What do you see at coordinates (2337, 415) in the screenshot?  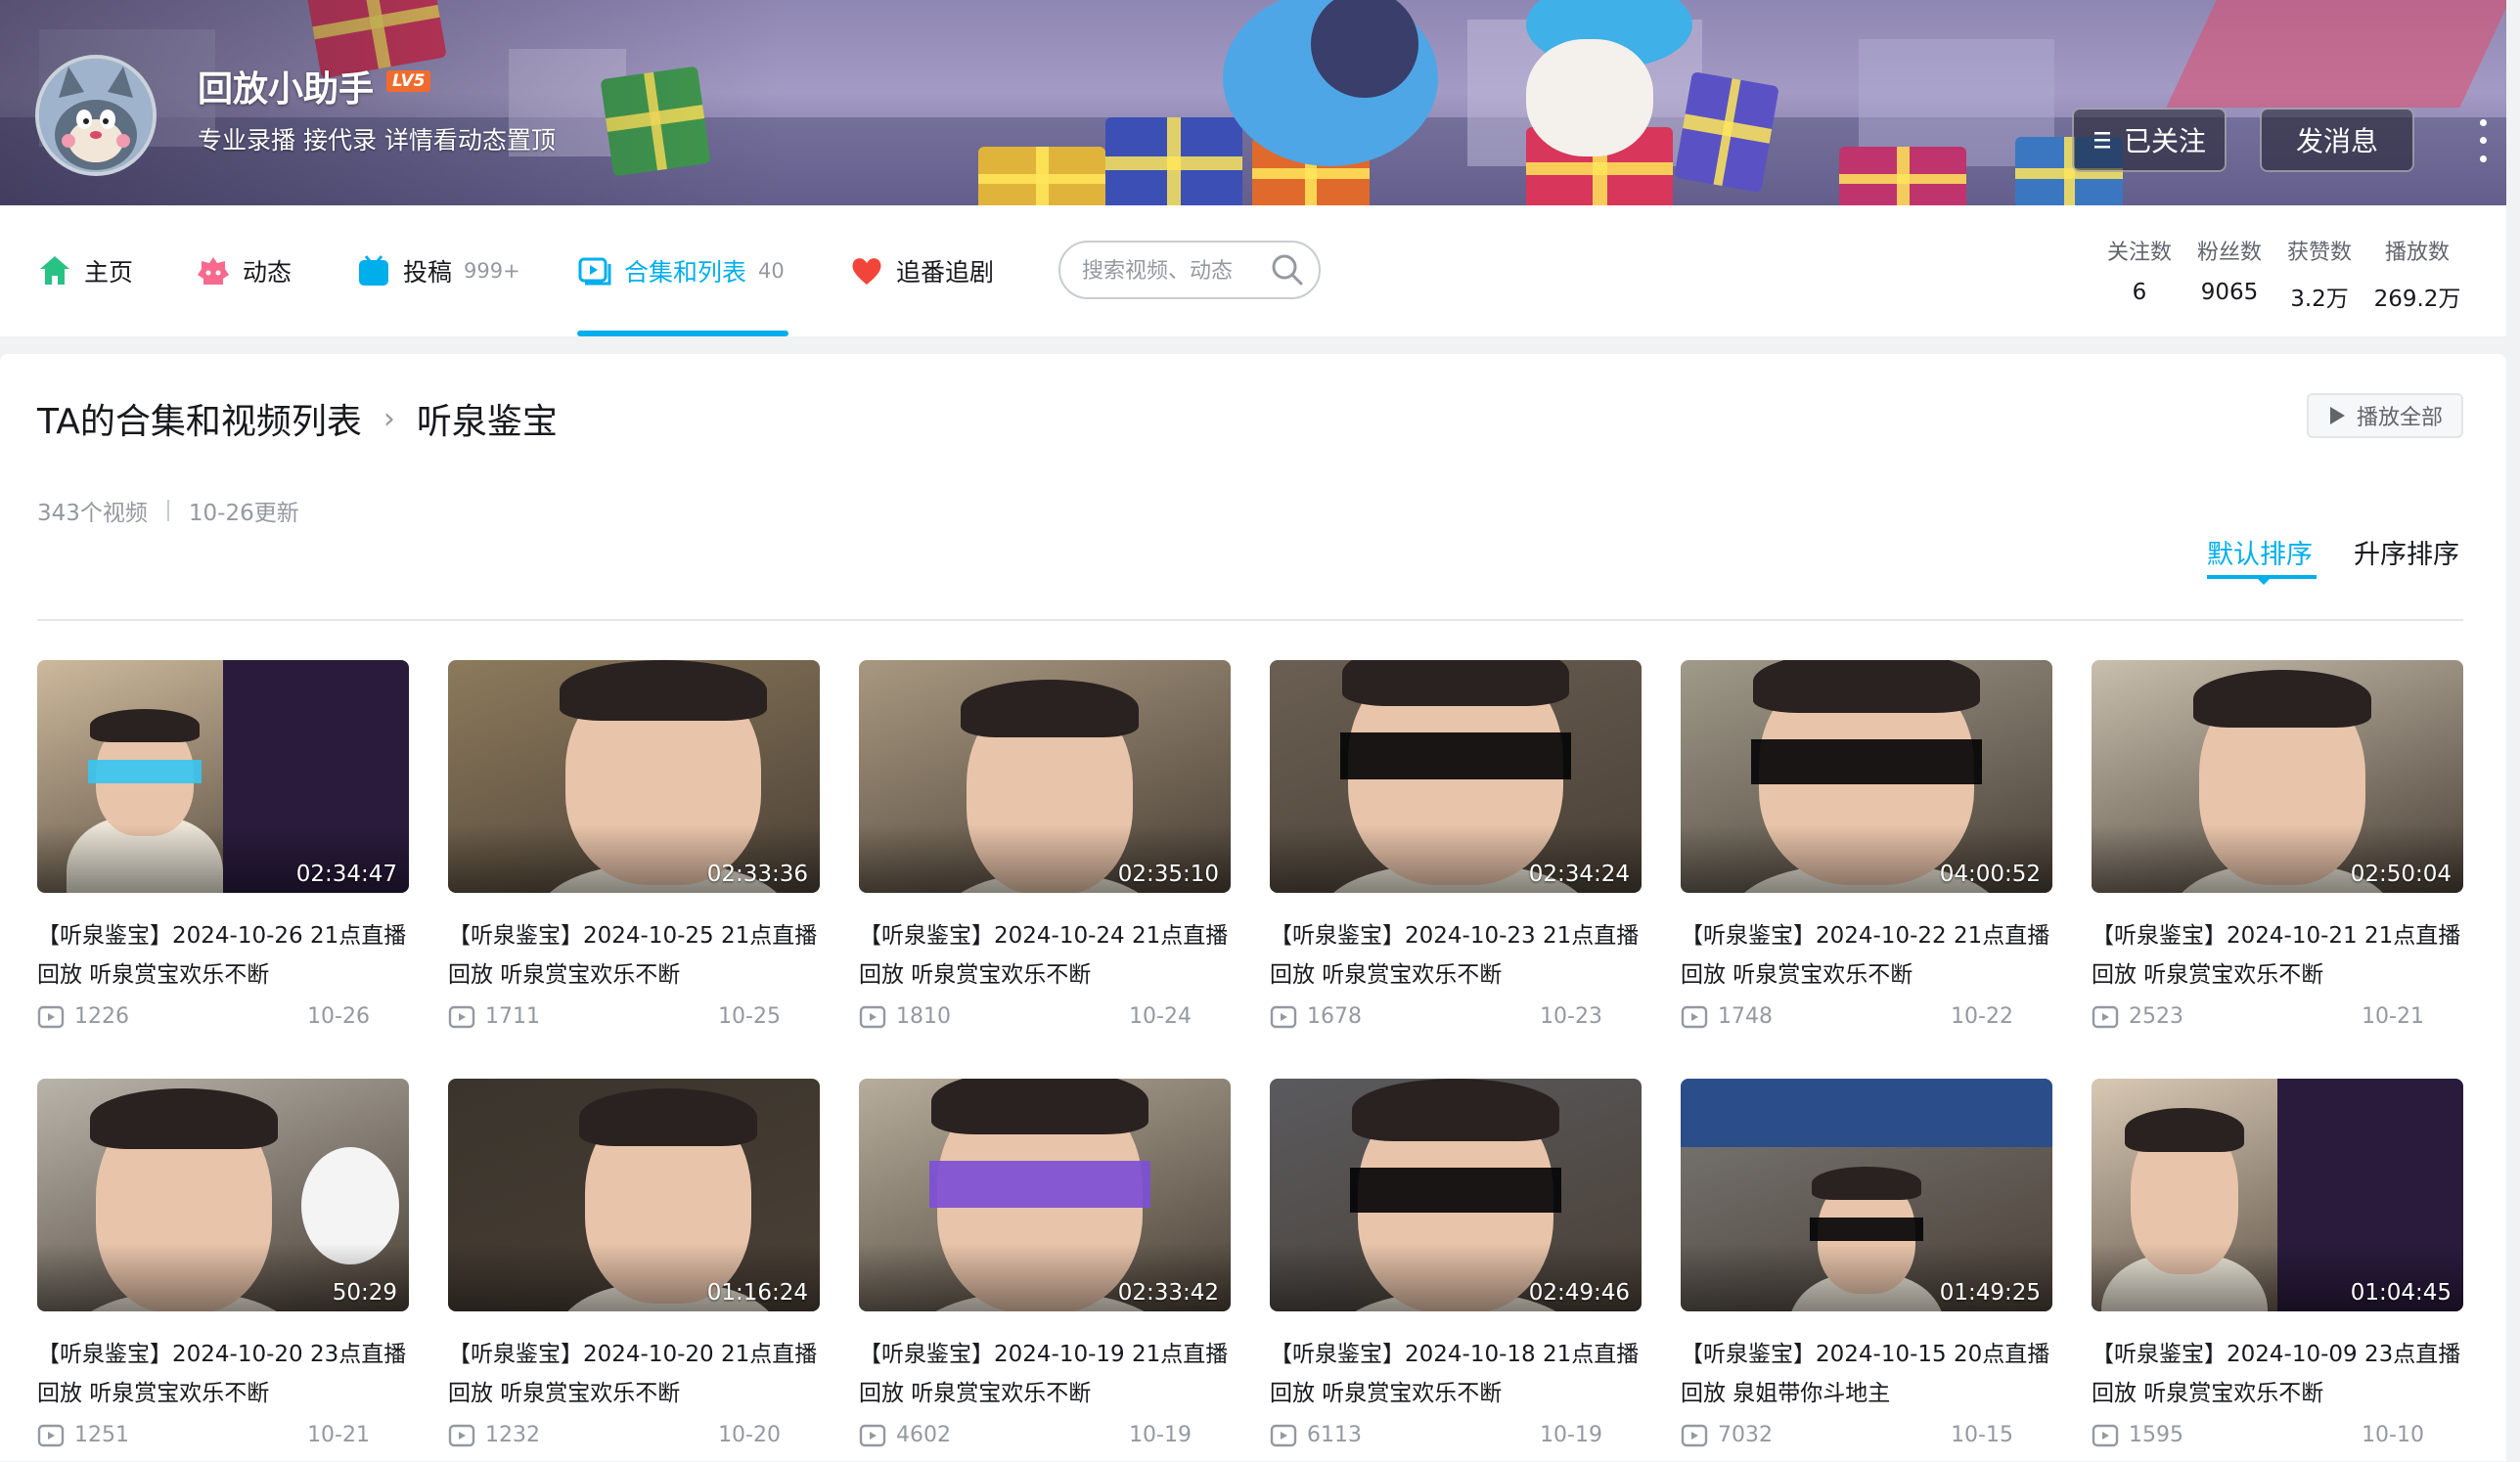 I see `play-icon` at bounding box center [2337, 415].